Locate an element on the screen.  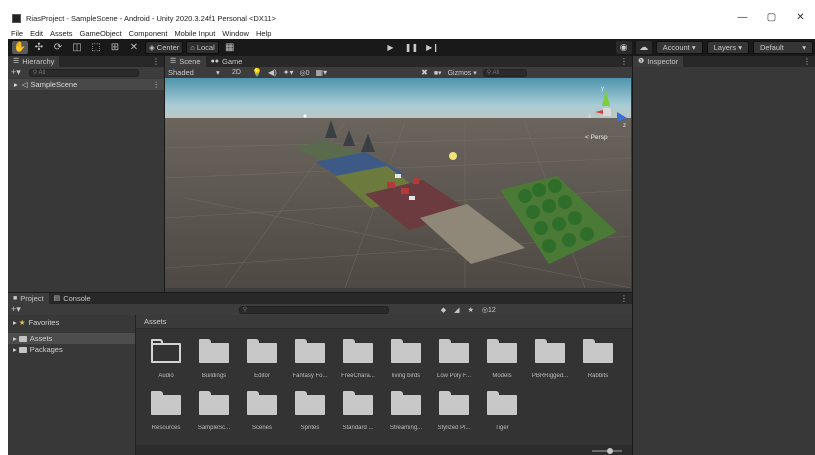
packages-row: ▸ Packages is located at coordinates (71, 349).